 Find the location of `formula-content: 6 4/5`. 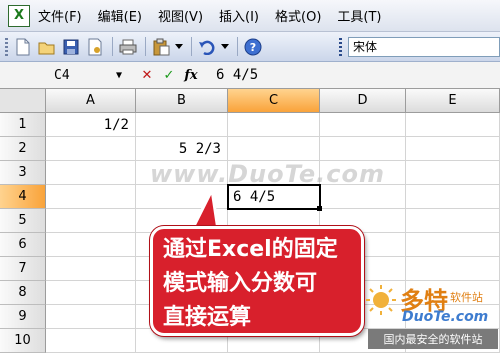

formula-content: 6 4/5 is located at coordinates (237, 75).